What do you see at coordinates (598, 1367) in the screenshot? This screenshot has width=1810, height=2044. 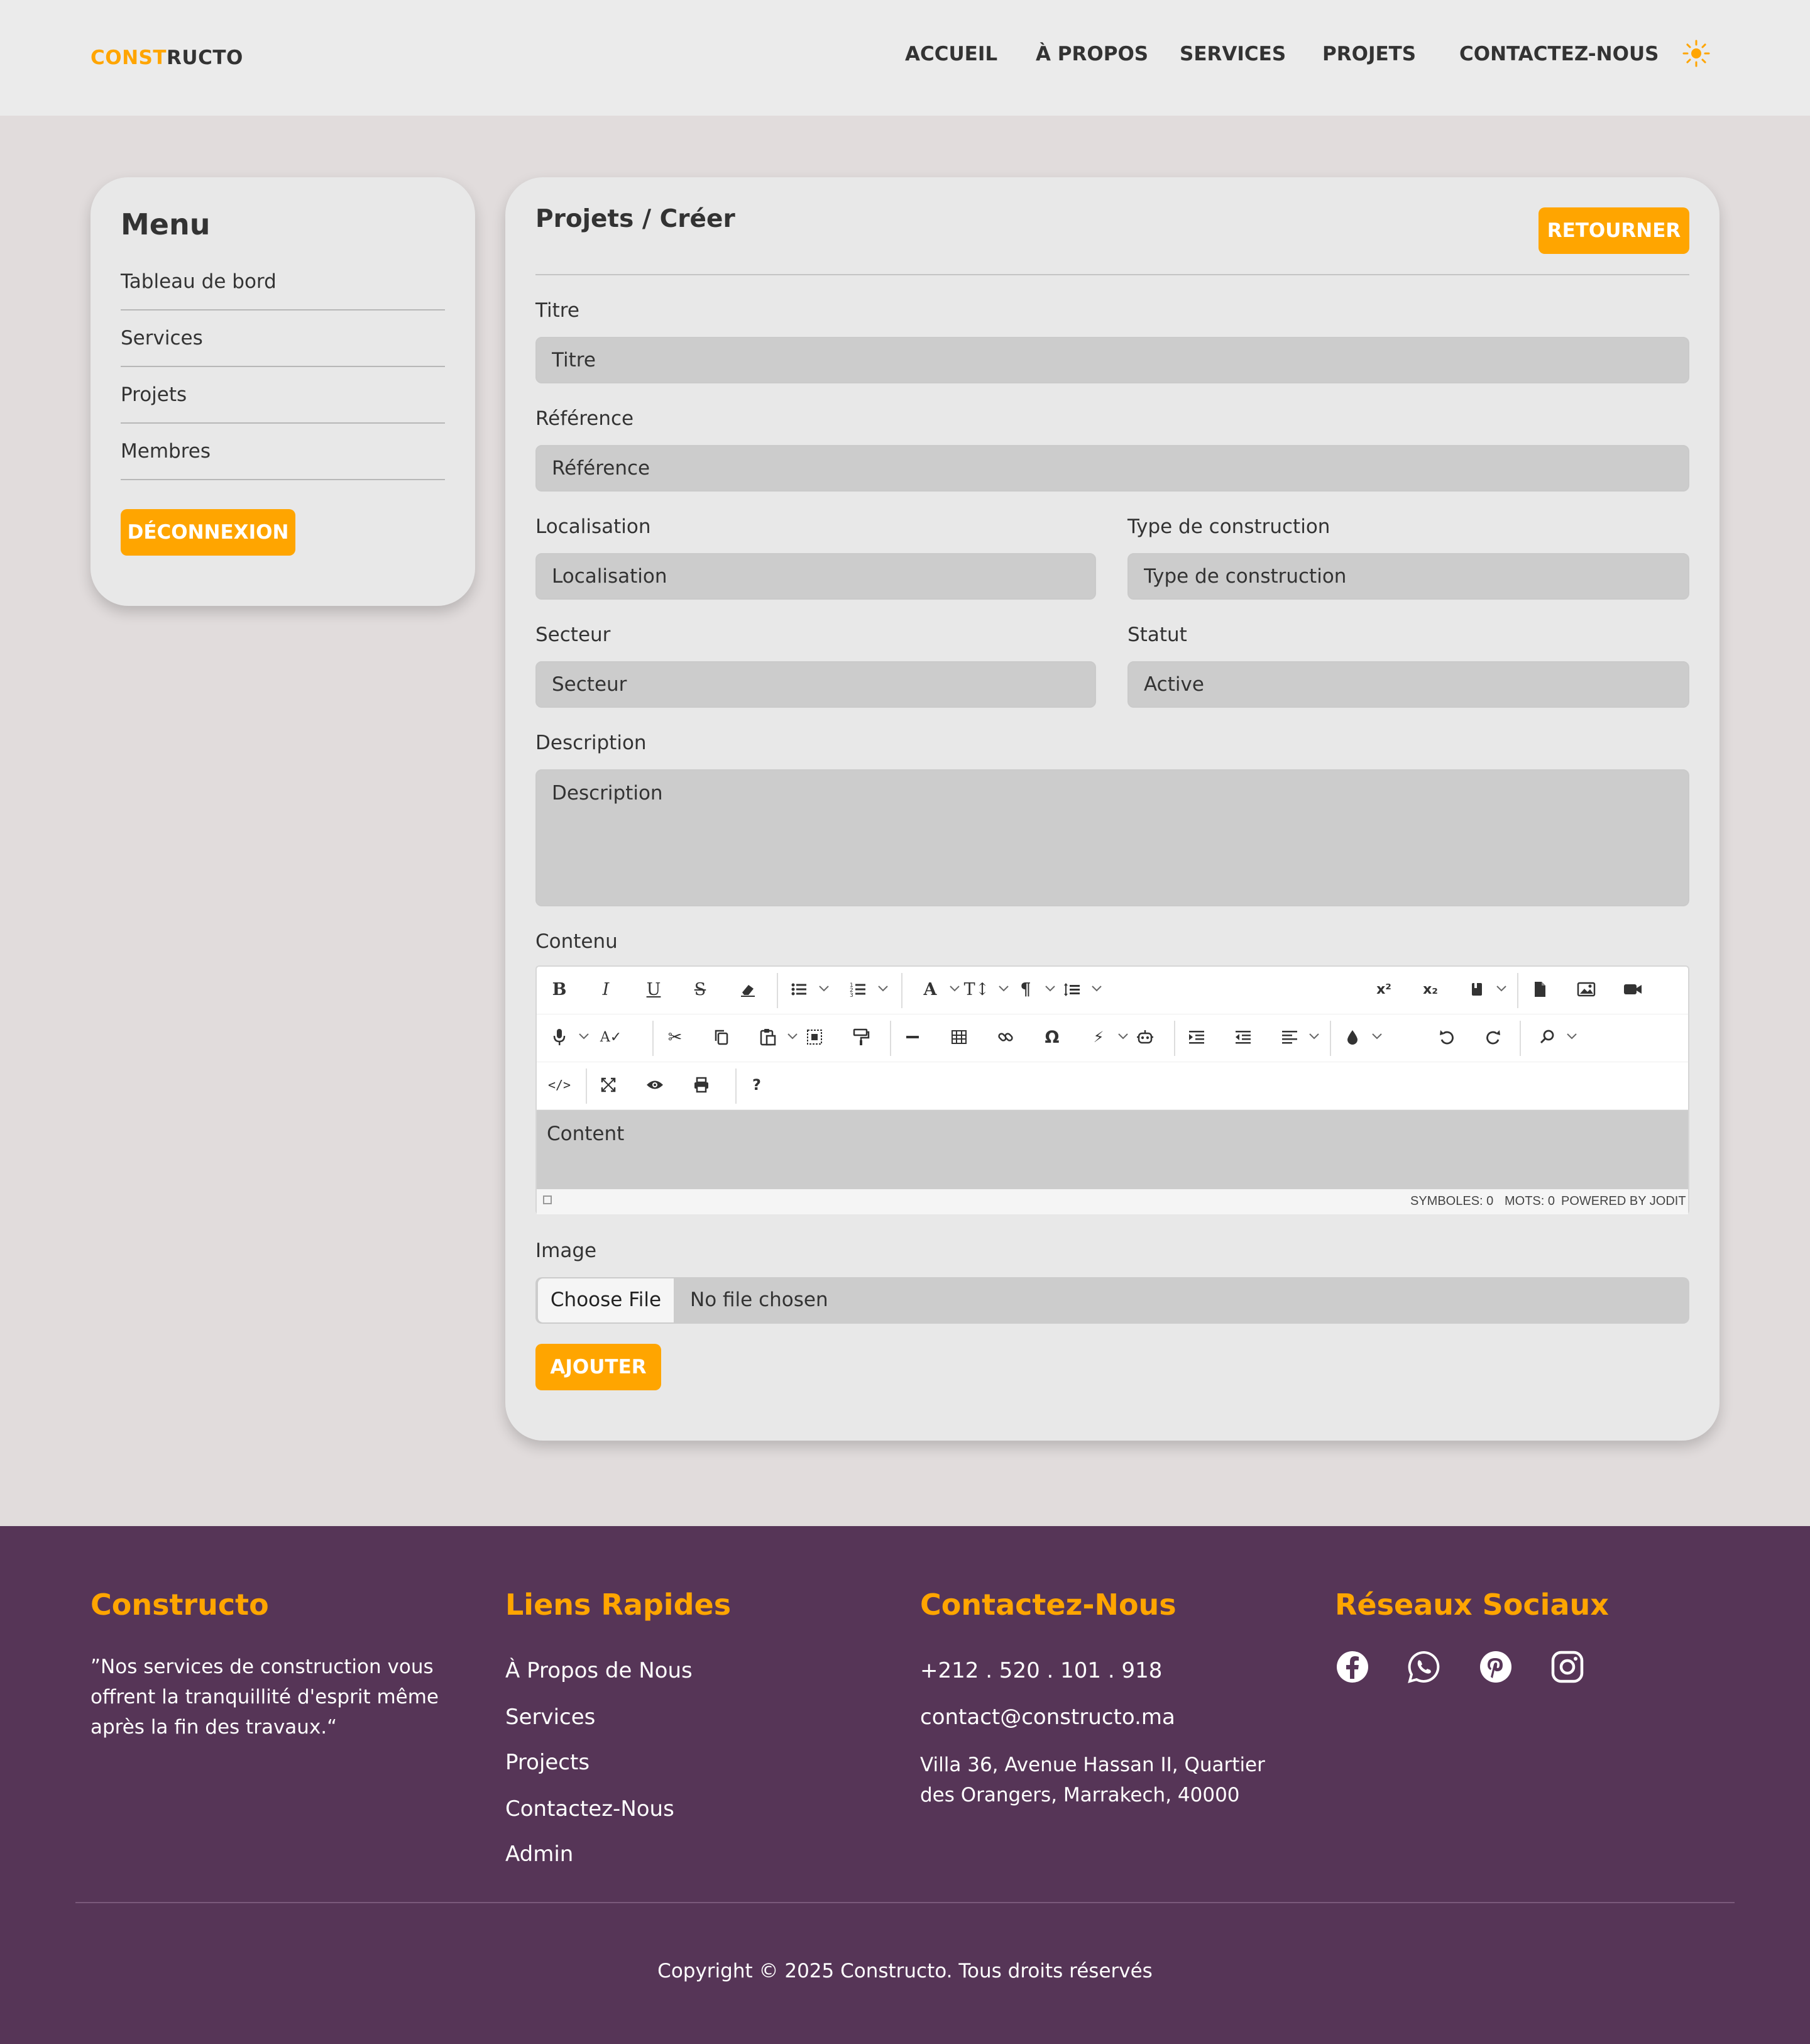 I see `submit-button: AJOUTER` at bounding box center [598, 1367].